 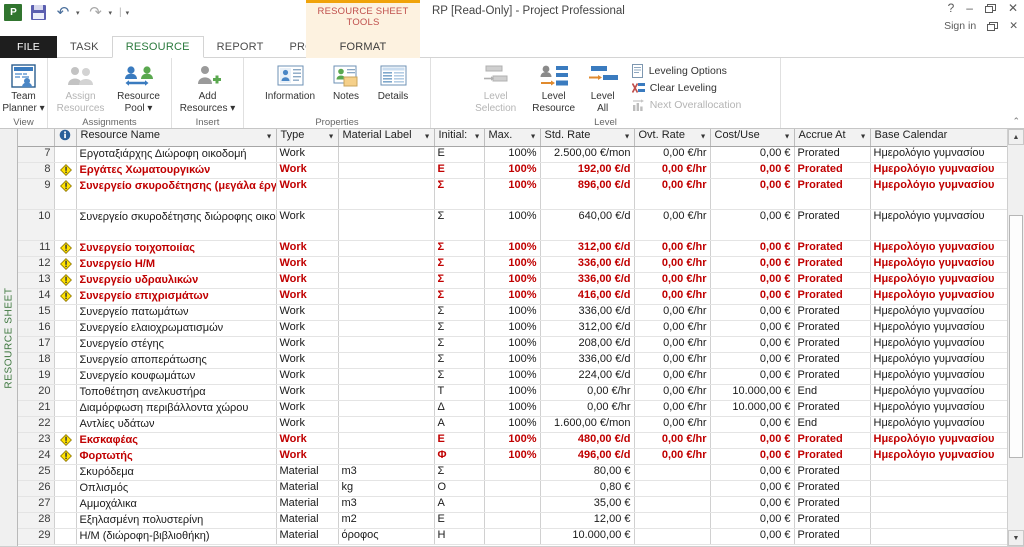 What do you see at coordinates (176, 504) in the screenshot?
I see `cell-resource-name: Αμμοχάλικα` at bounding box center [176, 504].